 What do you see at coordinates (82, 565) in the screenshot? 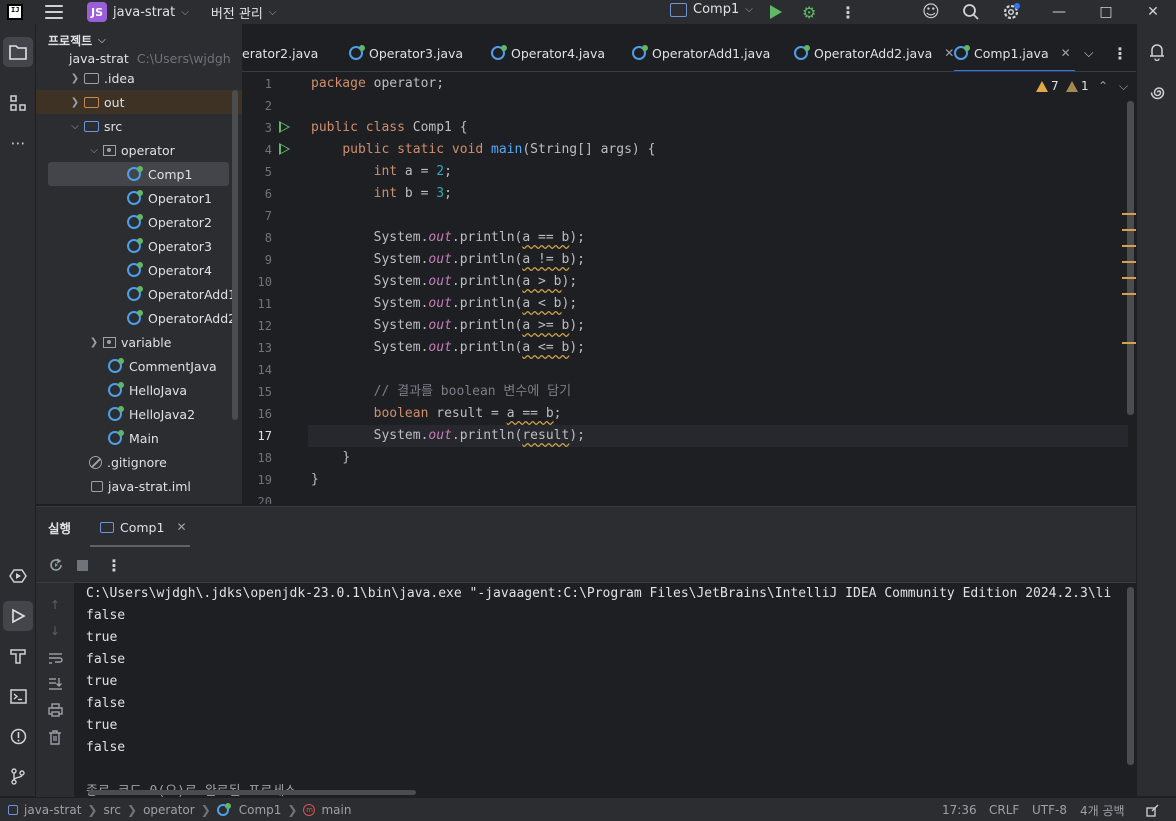
I see `stop-button` at bounding box center [82, 565].